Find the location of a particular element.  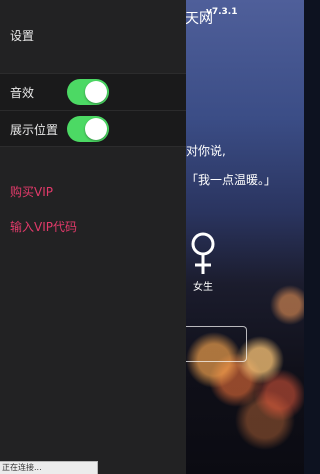

slogan-line-2: 「我一点温暖。」 is located at coordinates (231, 180).